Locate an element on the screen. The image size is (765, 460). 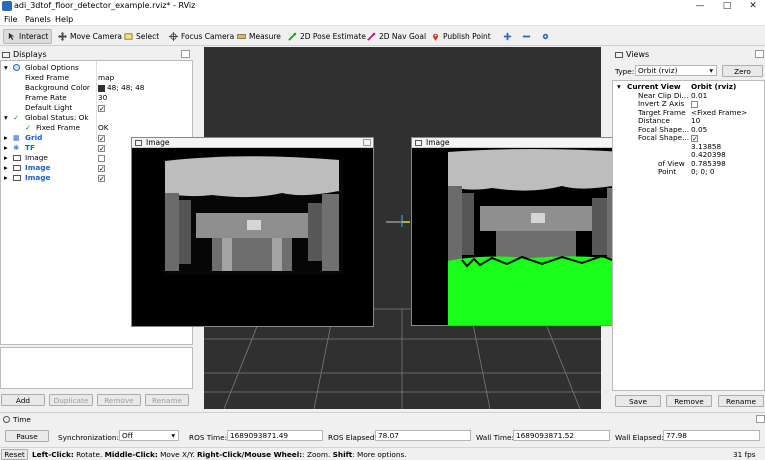
depth-image is located at coordinates (252, 237).